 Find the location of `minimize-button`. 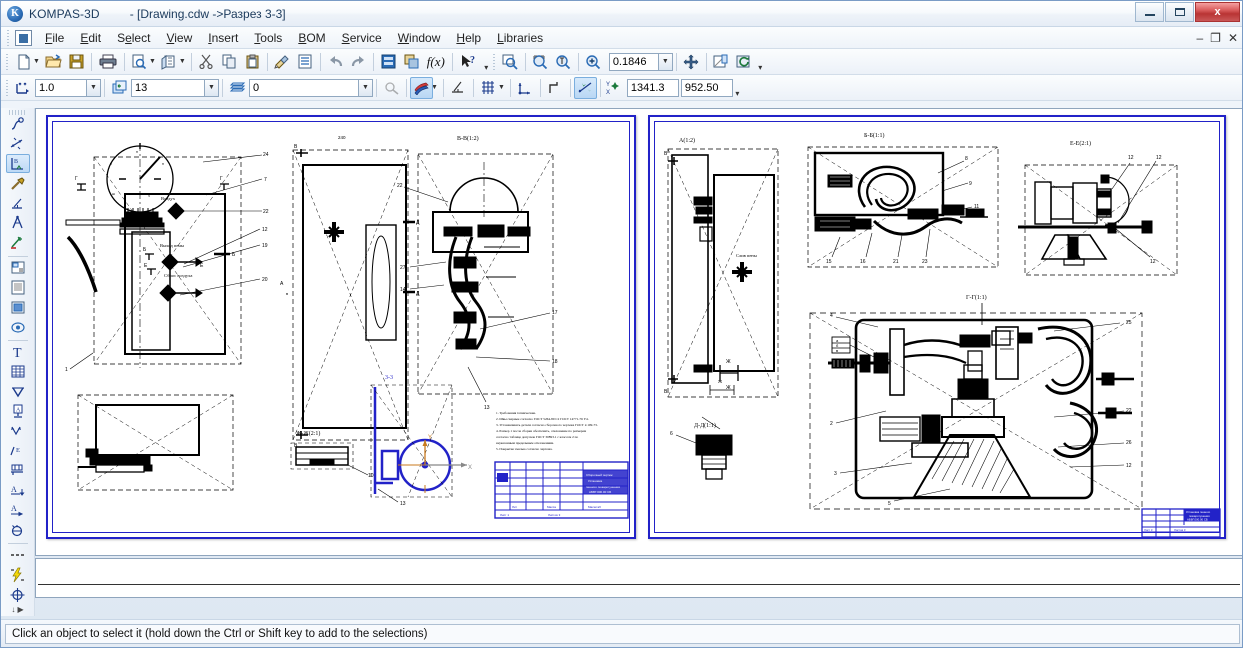

minimize-button is located at coordinates (1149, 12).